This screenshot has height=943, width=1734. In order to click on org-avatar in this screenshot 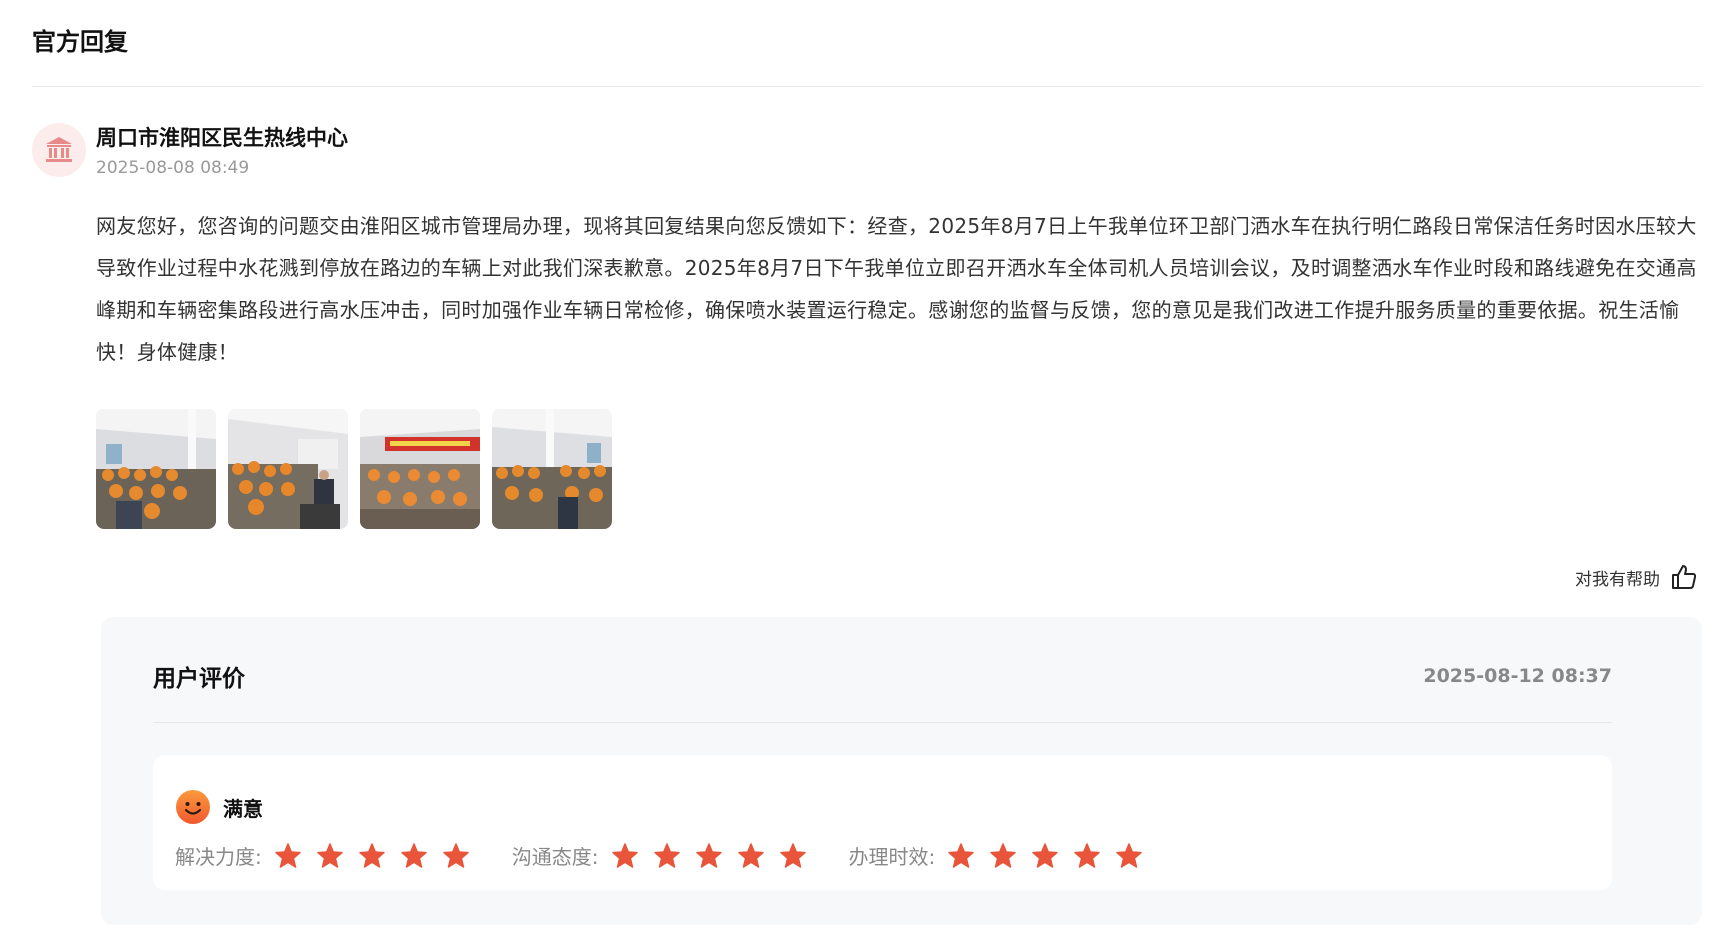, I will do `click(59, 150)`.